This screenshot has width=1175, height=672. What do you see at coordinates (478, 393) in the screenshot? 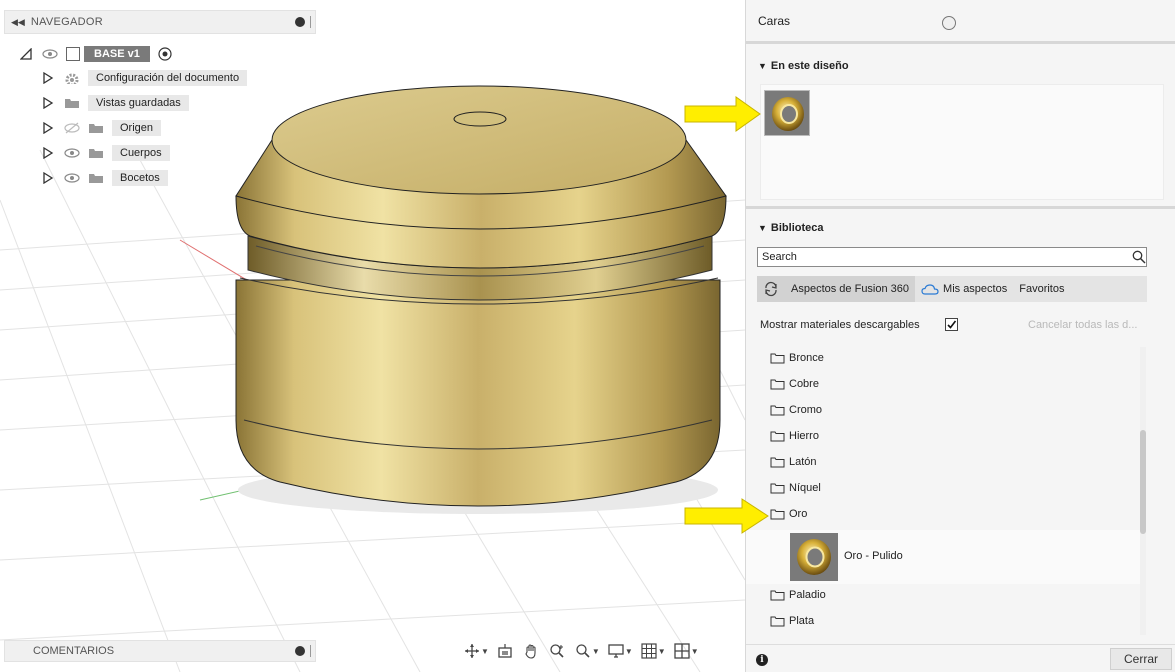
I see `model-base-cylinder` at bounding box center [478, 393].